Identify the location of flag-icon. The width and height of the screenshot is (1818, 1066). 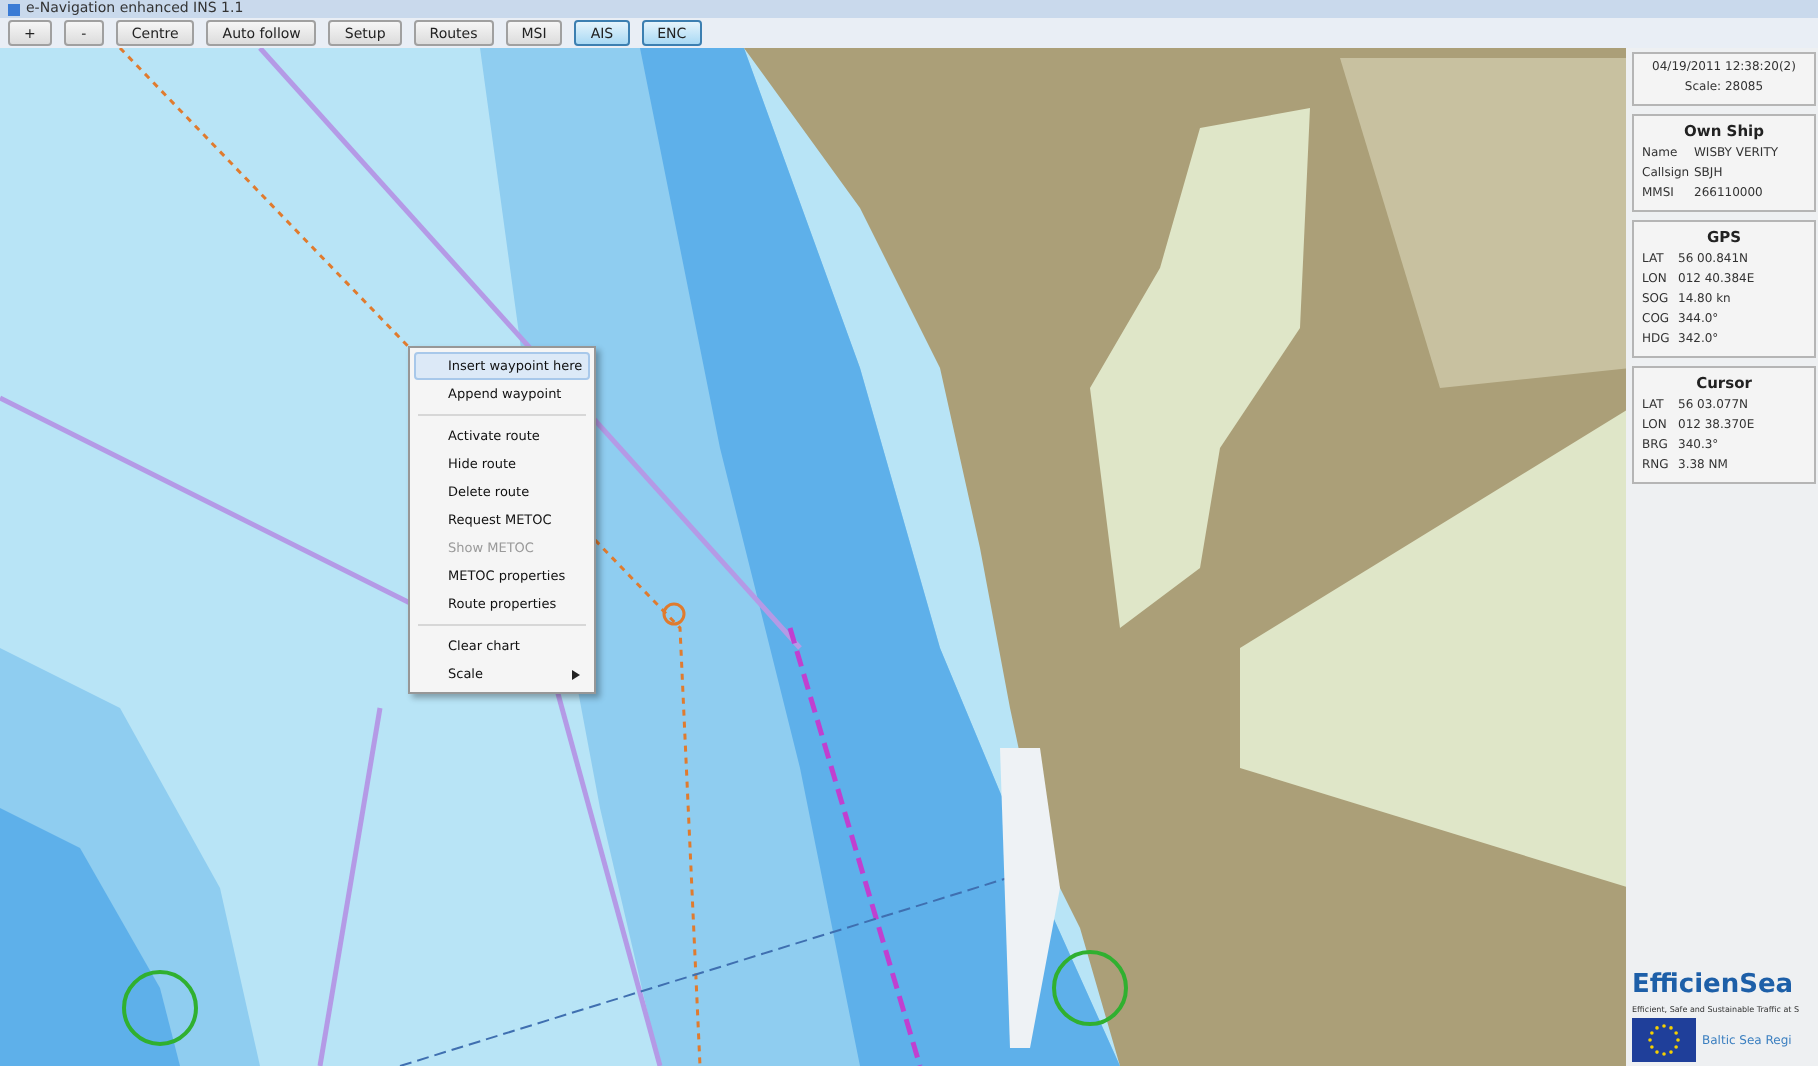
(1664, 1040).